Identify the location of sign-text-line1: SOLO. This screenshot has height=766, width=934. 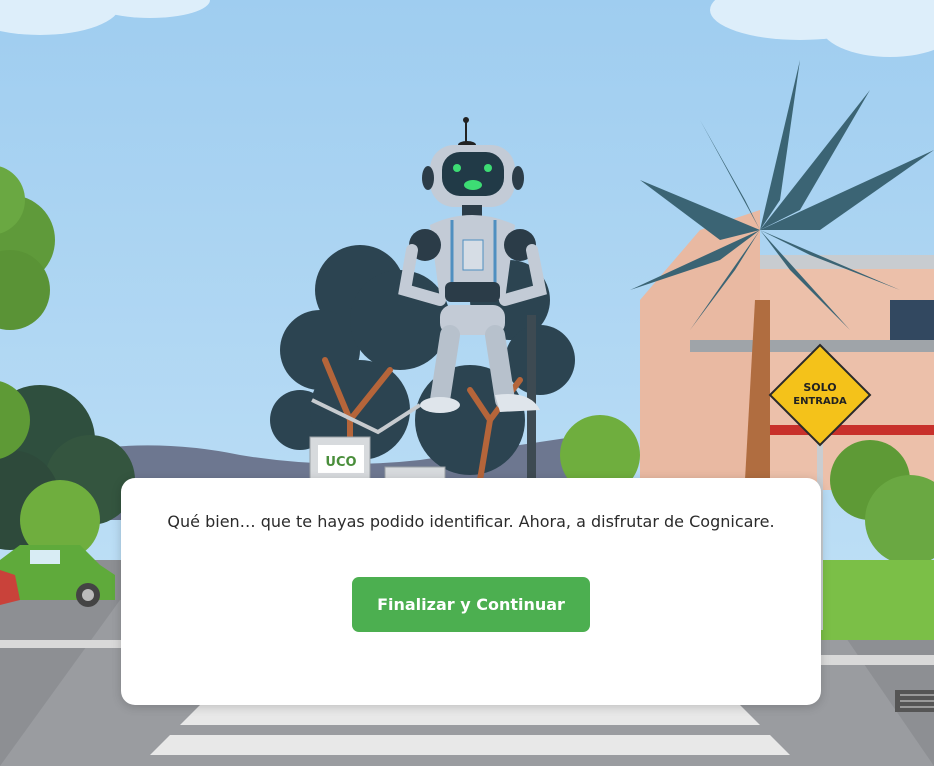
(819, 387).